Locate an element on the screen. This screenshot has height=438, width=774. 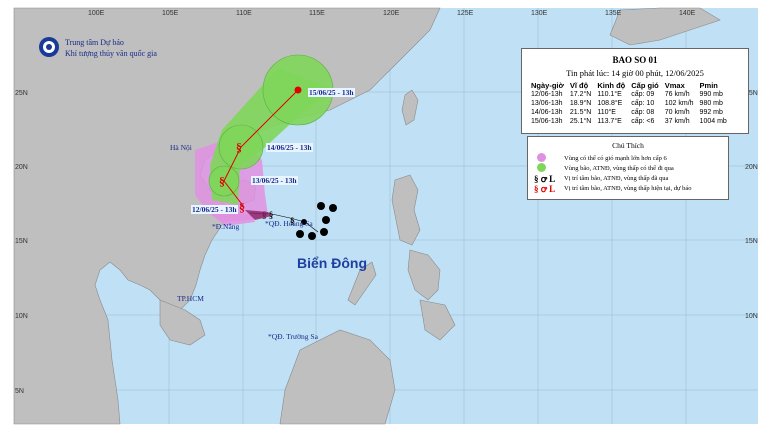
storm-title: BAO SO 01 is located at coordinates (635, 60).